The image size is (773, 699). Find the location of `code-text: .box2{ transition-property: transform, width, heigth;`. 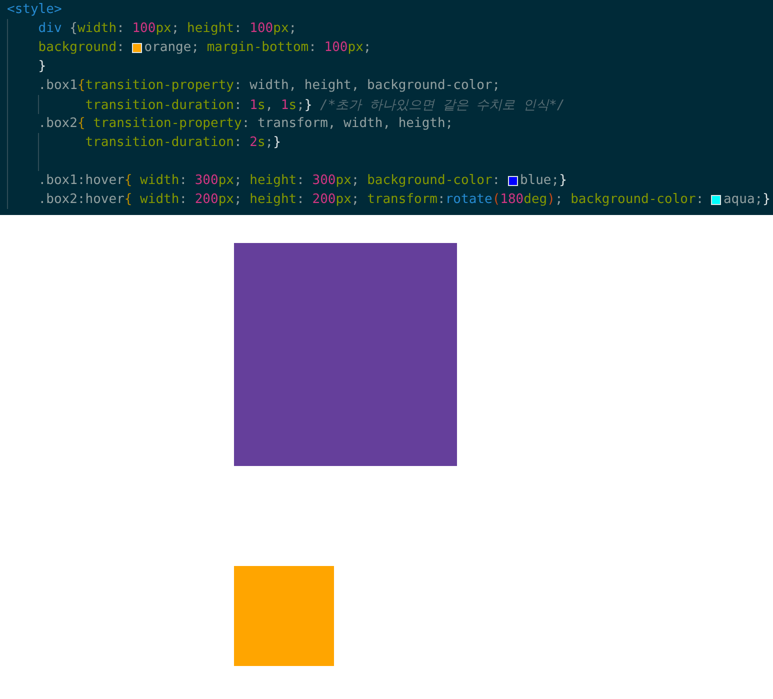

code-text: .box2{ transition-property: transform, width, heigth; is located at coordinates (246, 123).